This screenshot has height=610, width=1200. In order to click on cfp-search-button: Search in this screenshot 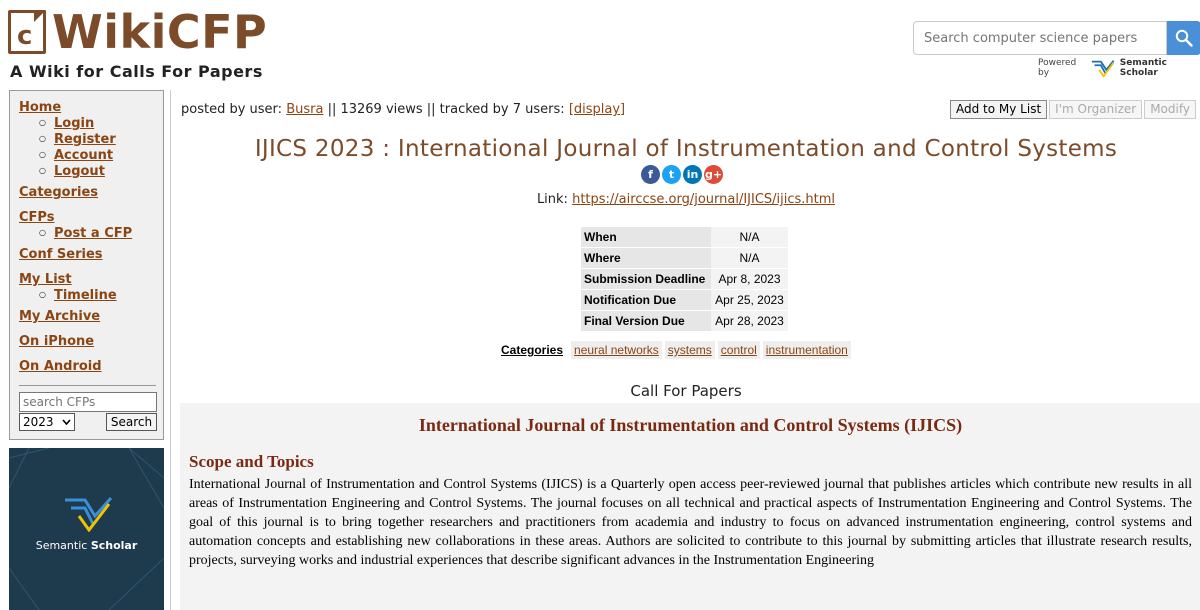, I will do `click(131, 422)`.